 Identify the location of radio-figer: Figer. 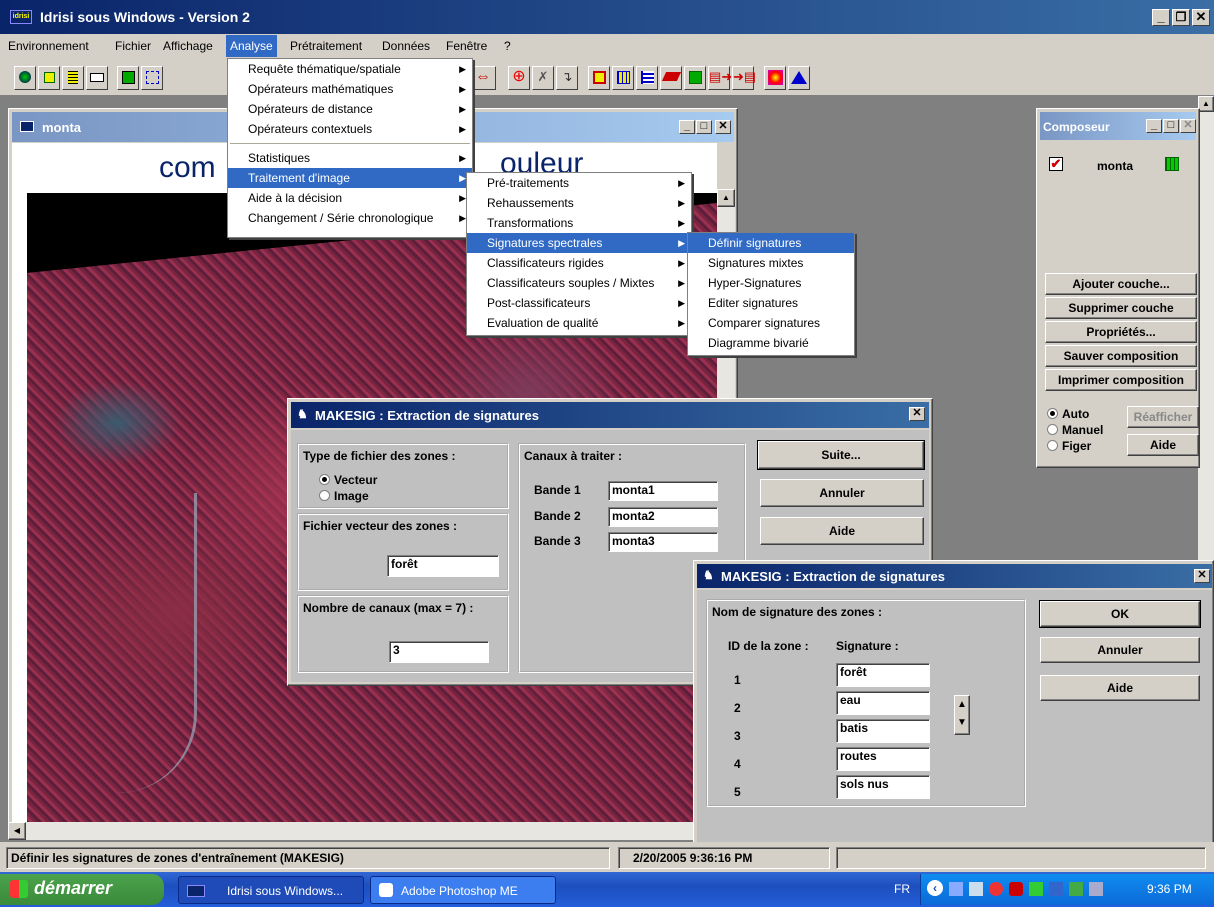
(1069, 446).